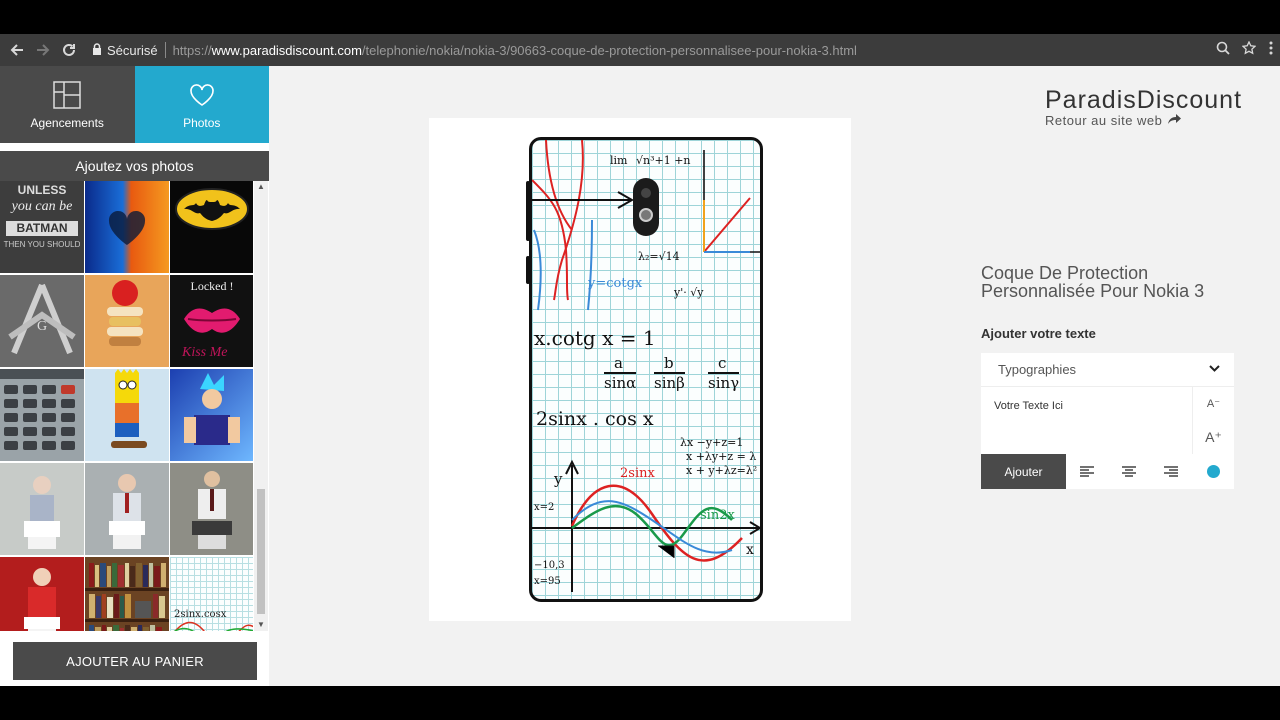  I want to click on sidebar-tabs: Agencements Photos, so click(134, 104).